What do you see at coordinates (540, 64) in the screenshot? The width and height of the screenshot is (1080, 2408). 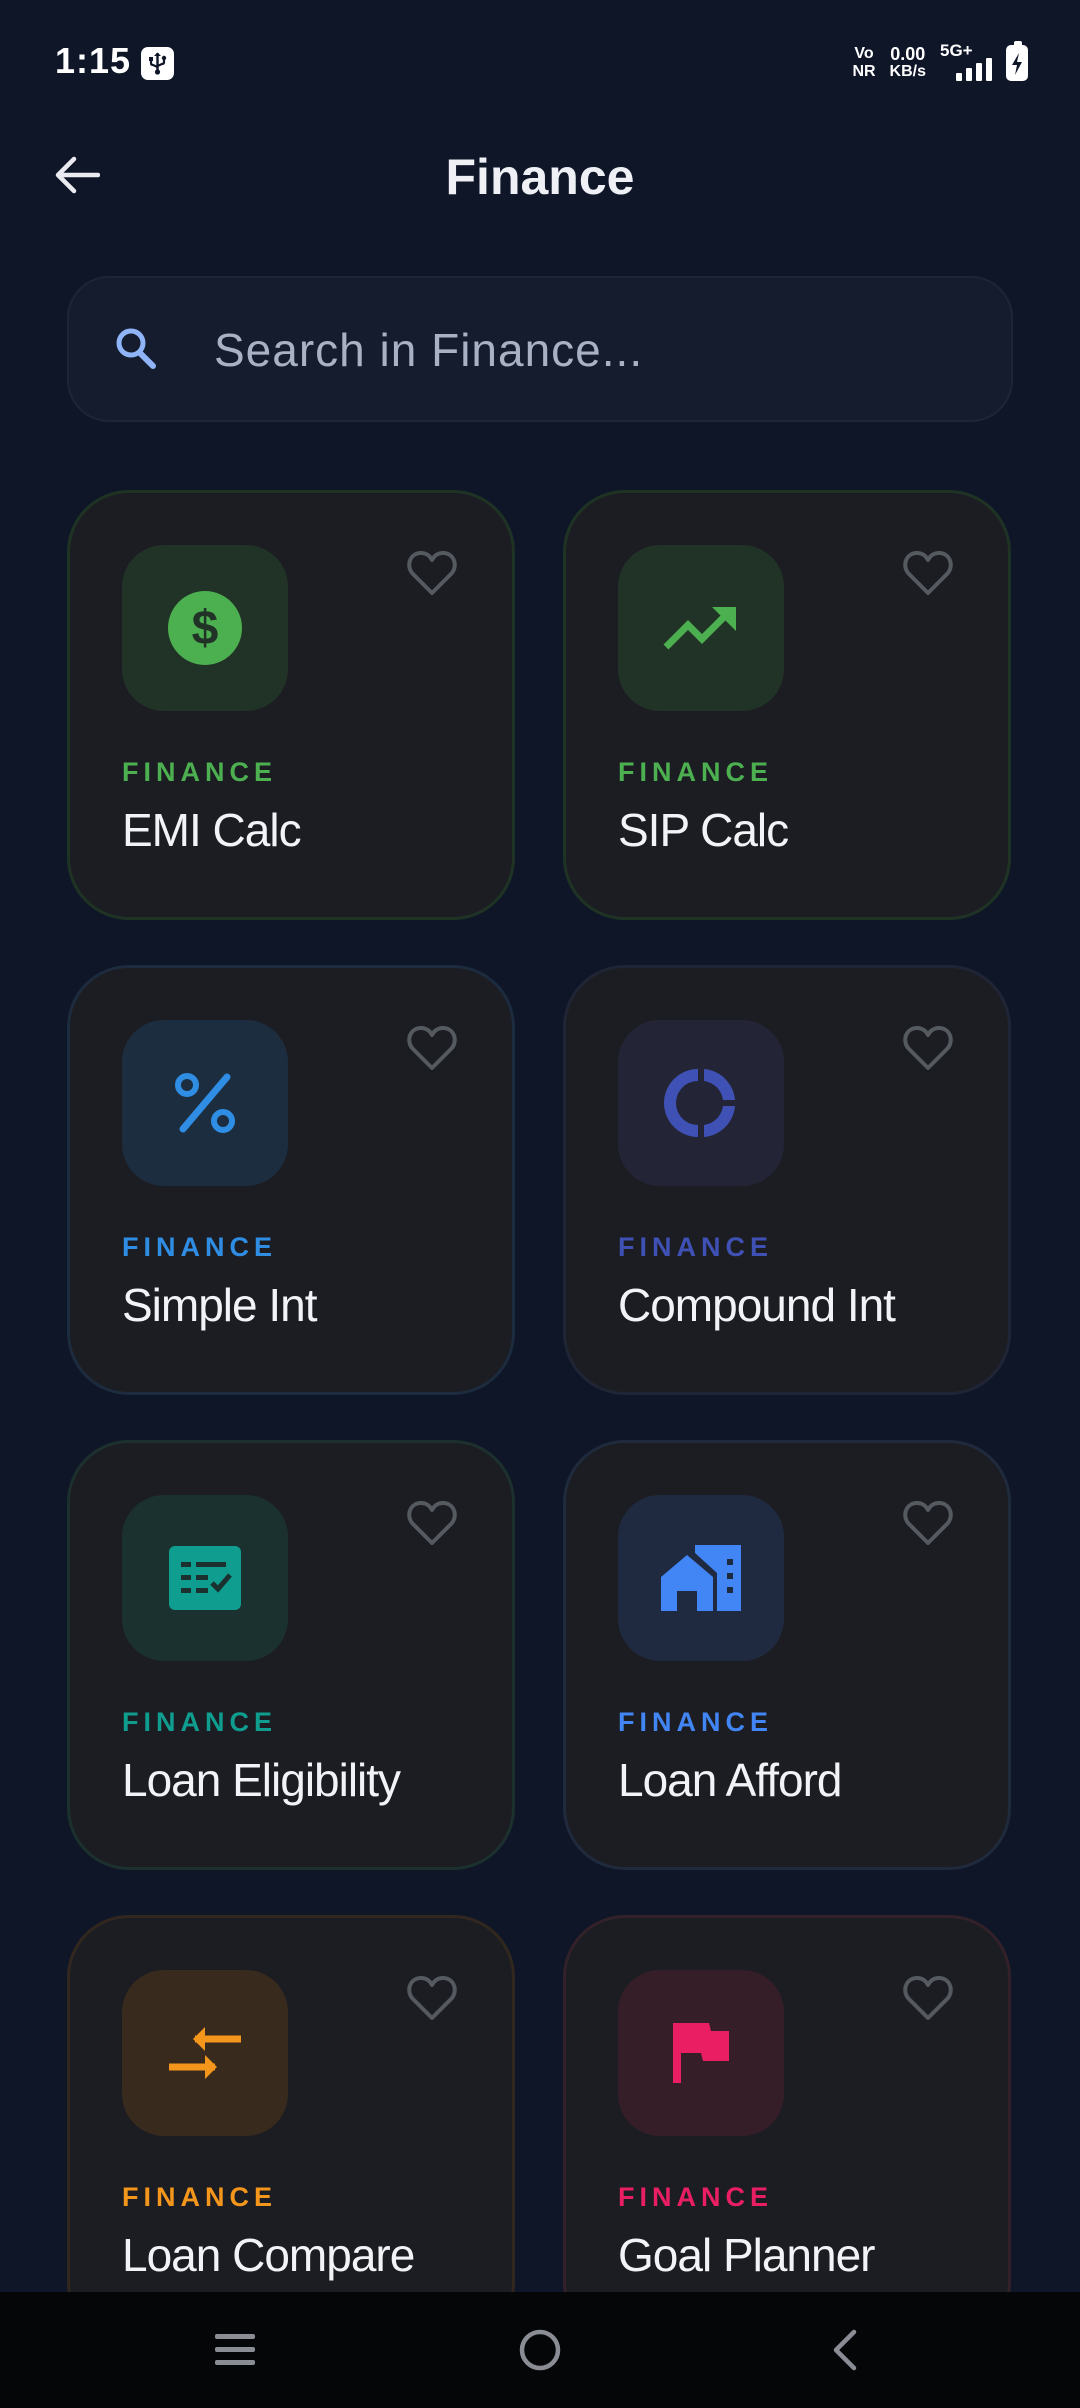 I see `status-bar: 1:15 Vo NR 0.00 KB/s 5G+` at bounding box center [540, 64].